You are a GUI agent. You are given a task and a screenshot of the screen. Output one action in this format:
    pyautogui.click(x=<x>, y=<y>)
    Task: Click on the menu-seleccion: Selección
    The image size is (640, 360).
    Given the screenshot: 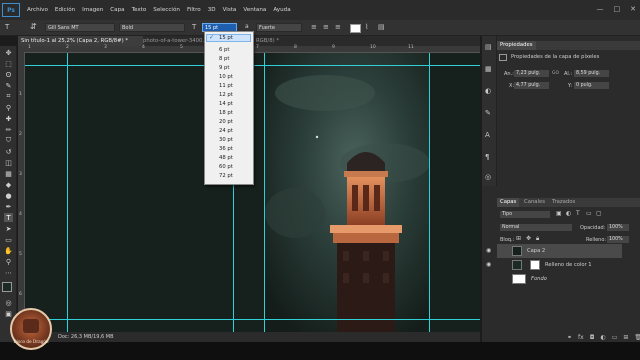 What is the action you would take?
    pyautogui.click(x=166, y=10)
    